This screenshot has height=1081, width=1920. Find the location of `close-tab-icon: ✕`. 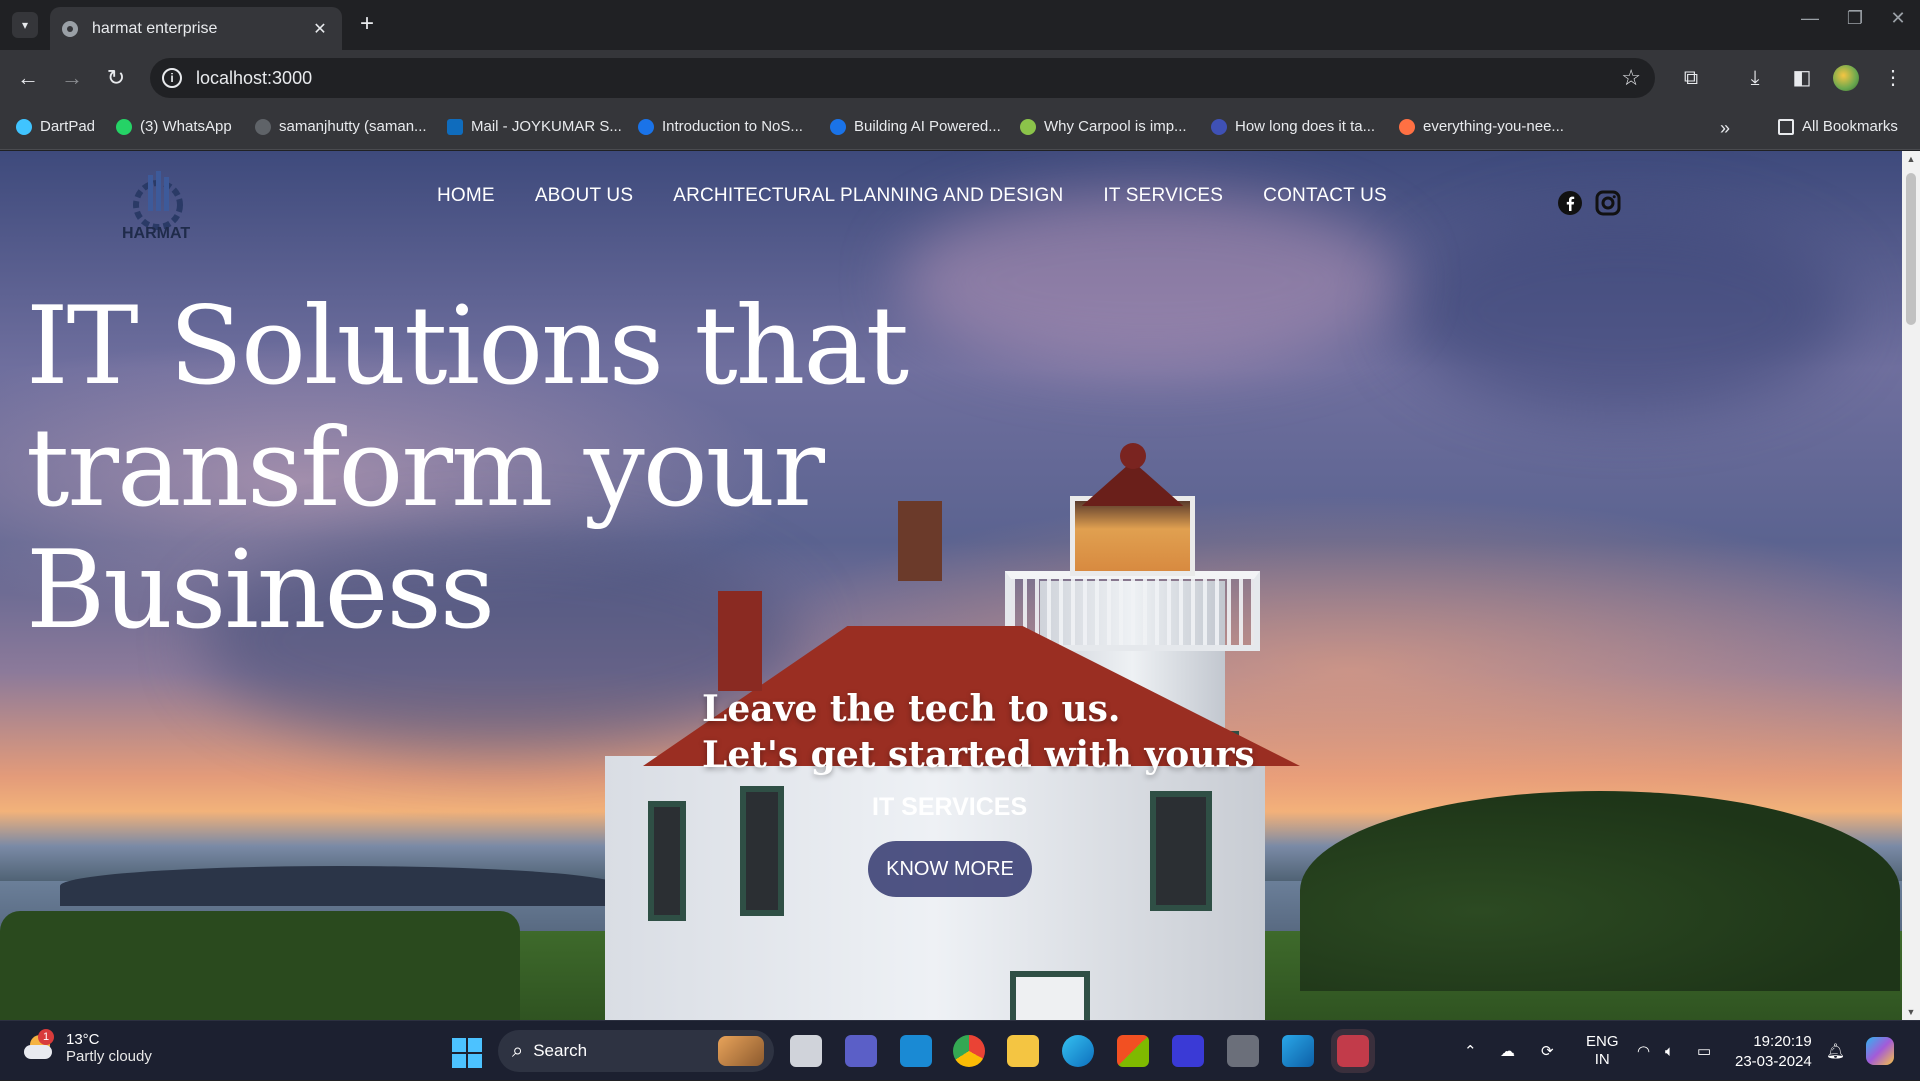

close-tab-icon: ✕ is located at coordinates (320, 29).